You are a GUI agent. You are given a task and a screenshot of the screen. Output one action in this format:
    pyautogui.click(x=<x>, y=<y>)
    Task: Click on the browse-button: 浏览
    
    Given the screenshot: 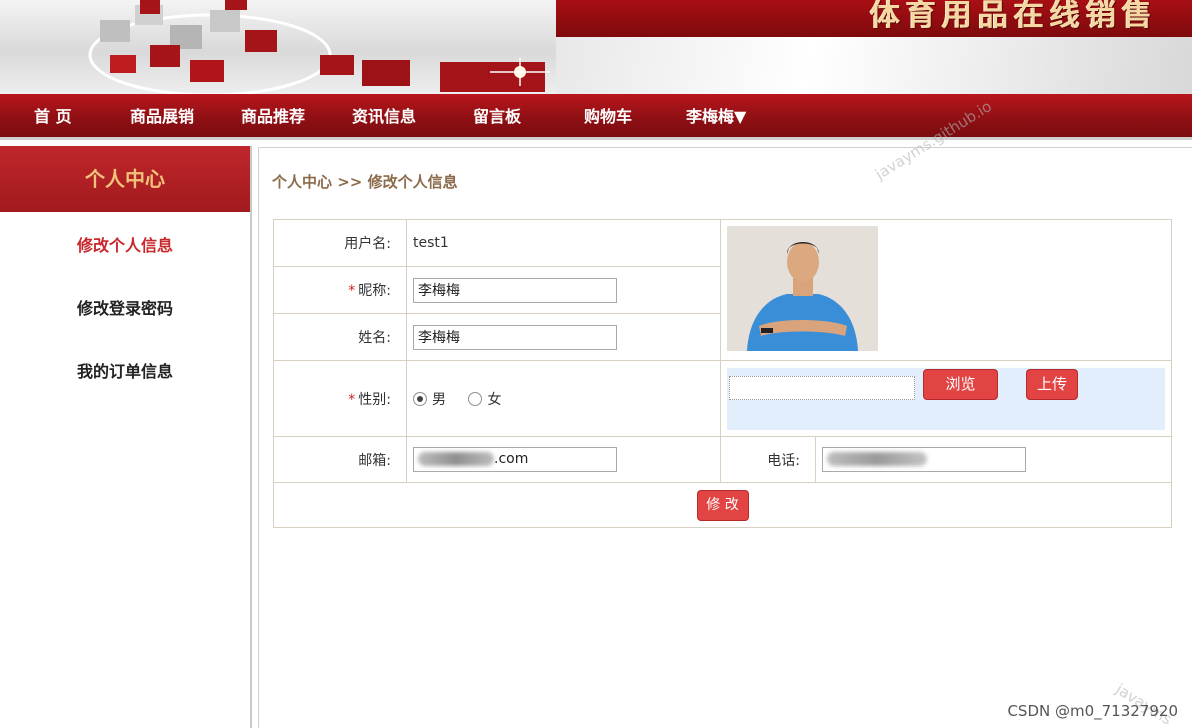 What is the action you would take?
    pyautogui.click(x=960, y=384)
    